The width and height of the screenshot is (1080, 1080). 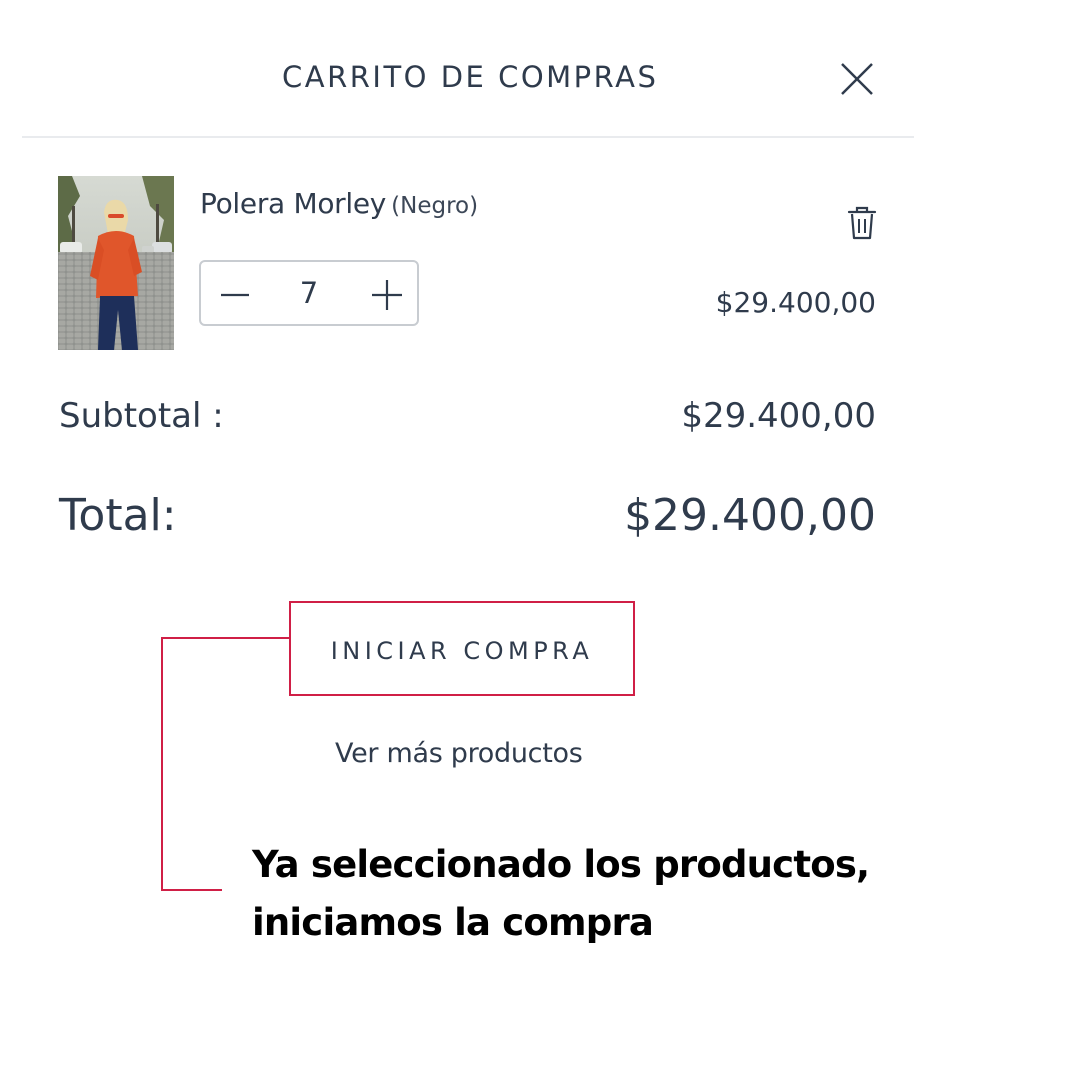 I want to click on product-photo-icon, so click(x=116, y=263).